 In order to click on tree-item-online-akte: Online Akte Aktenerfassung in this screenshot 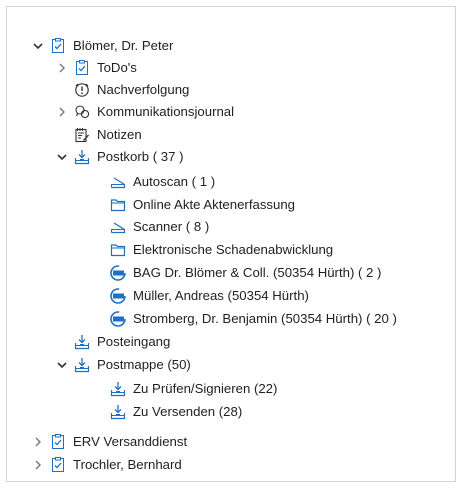, I will do `click(202, 205)`.